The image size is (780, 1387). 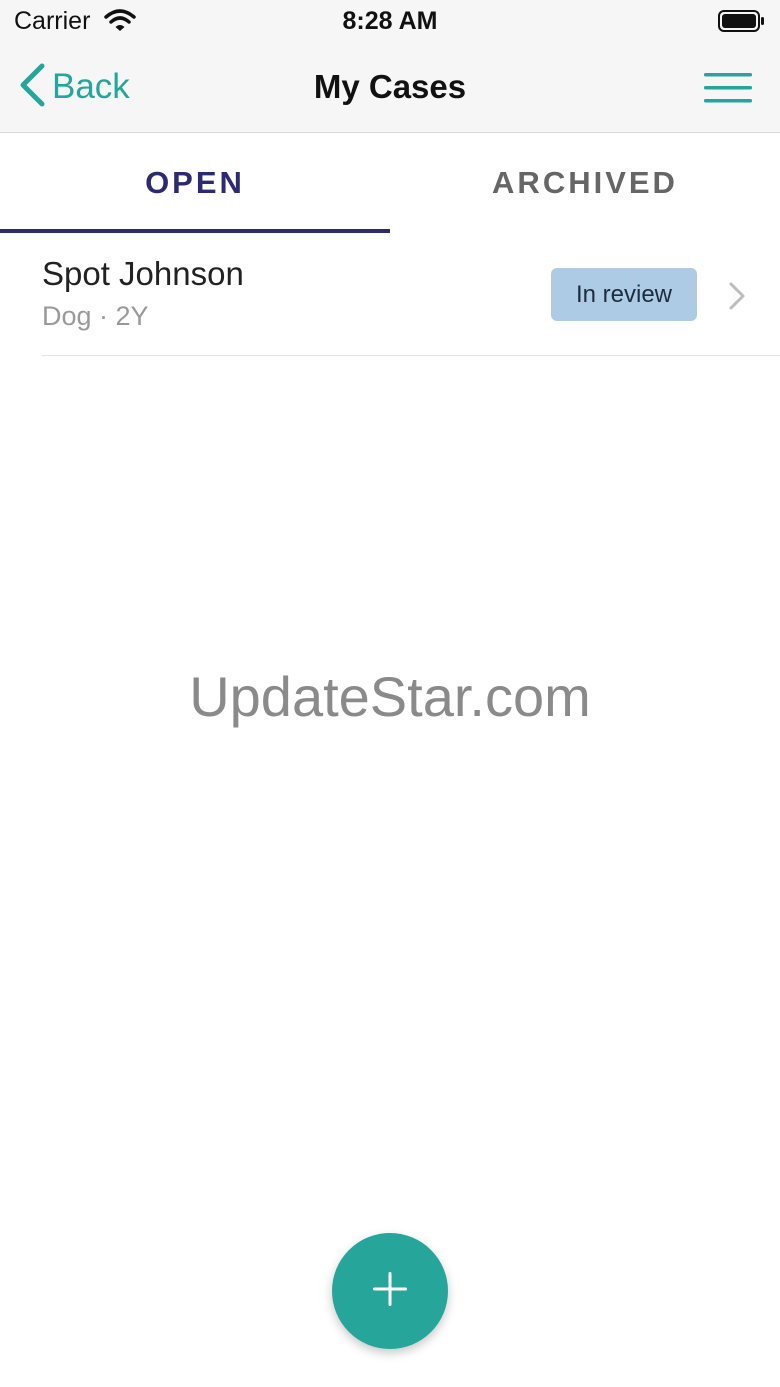 I want to click on watermark: UpdateStar.com, so click(x=390, y=696).